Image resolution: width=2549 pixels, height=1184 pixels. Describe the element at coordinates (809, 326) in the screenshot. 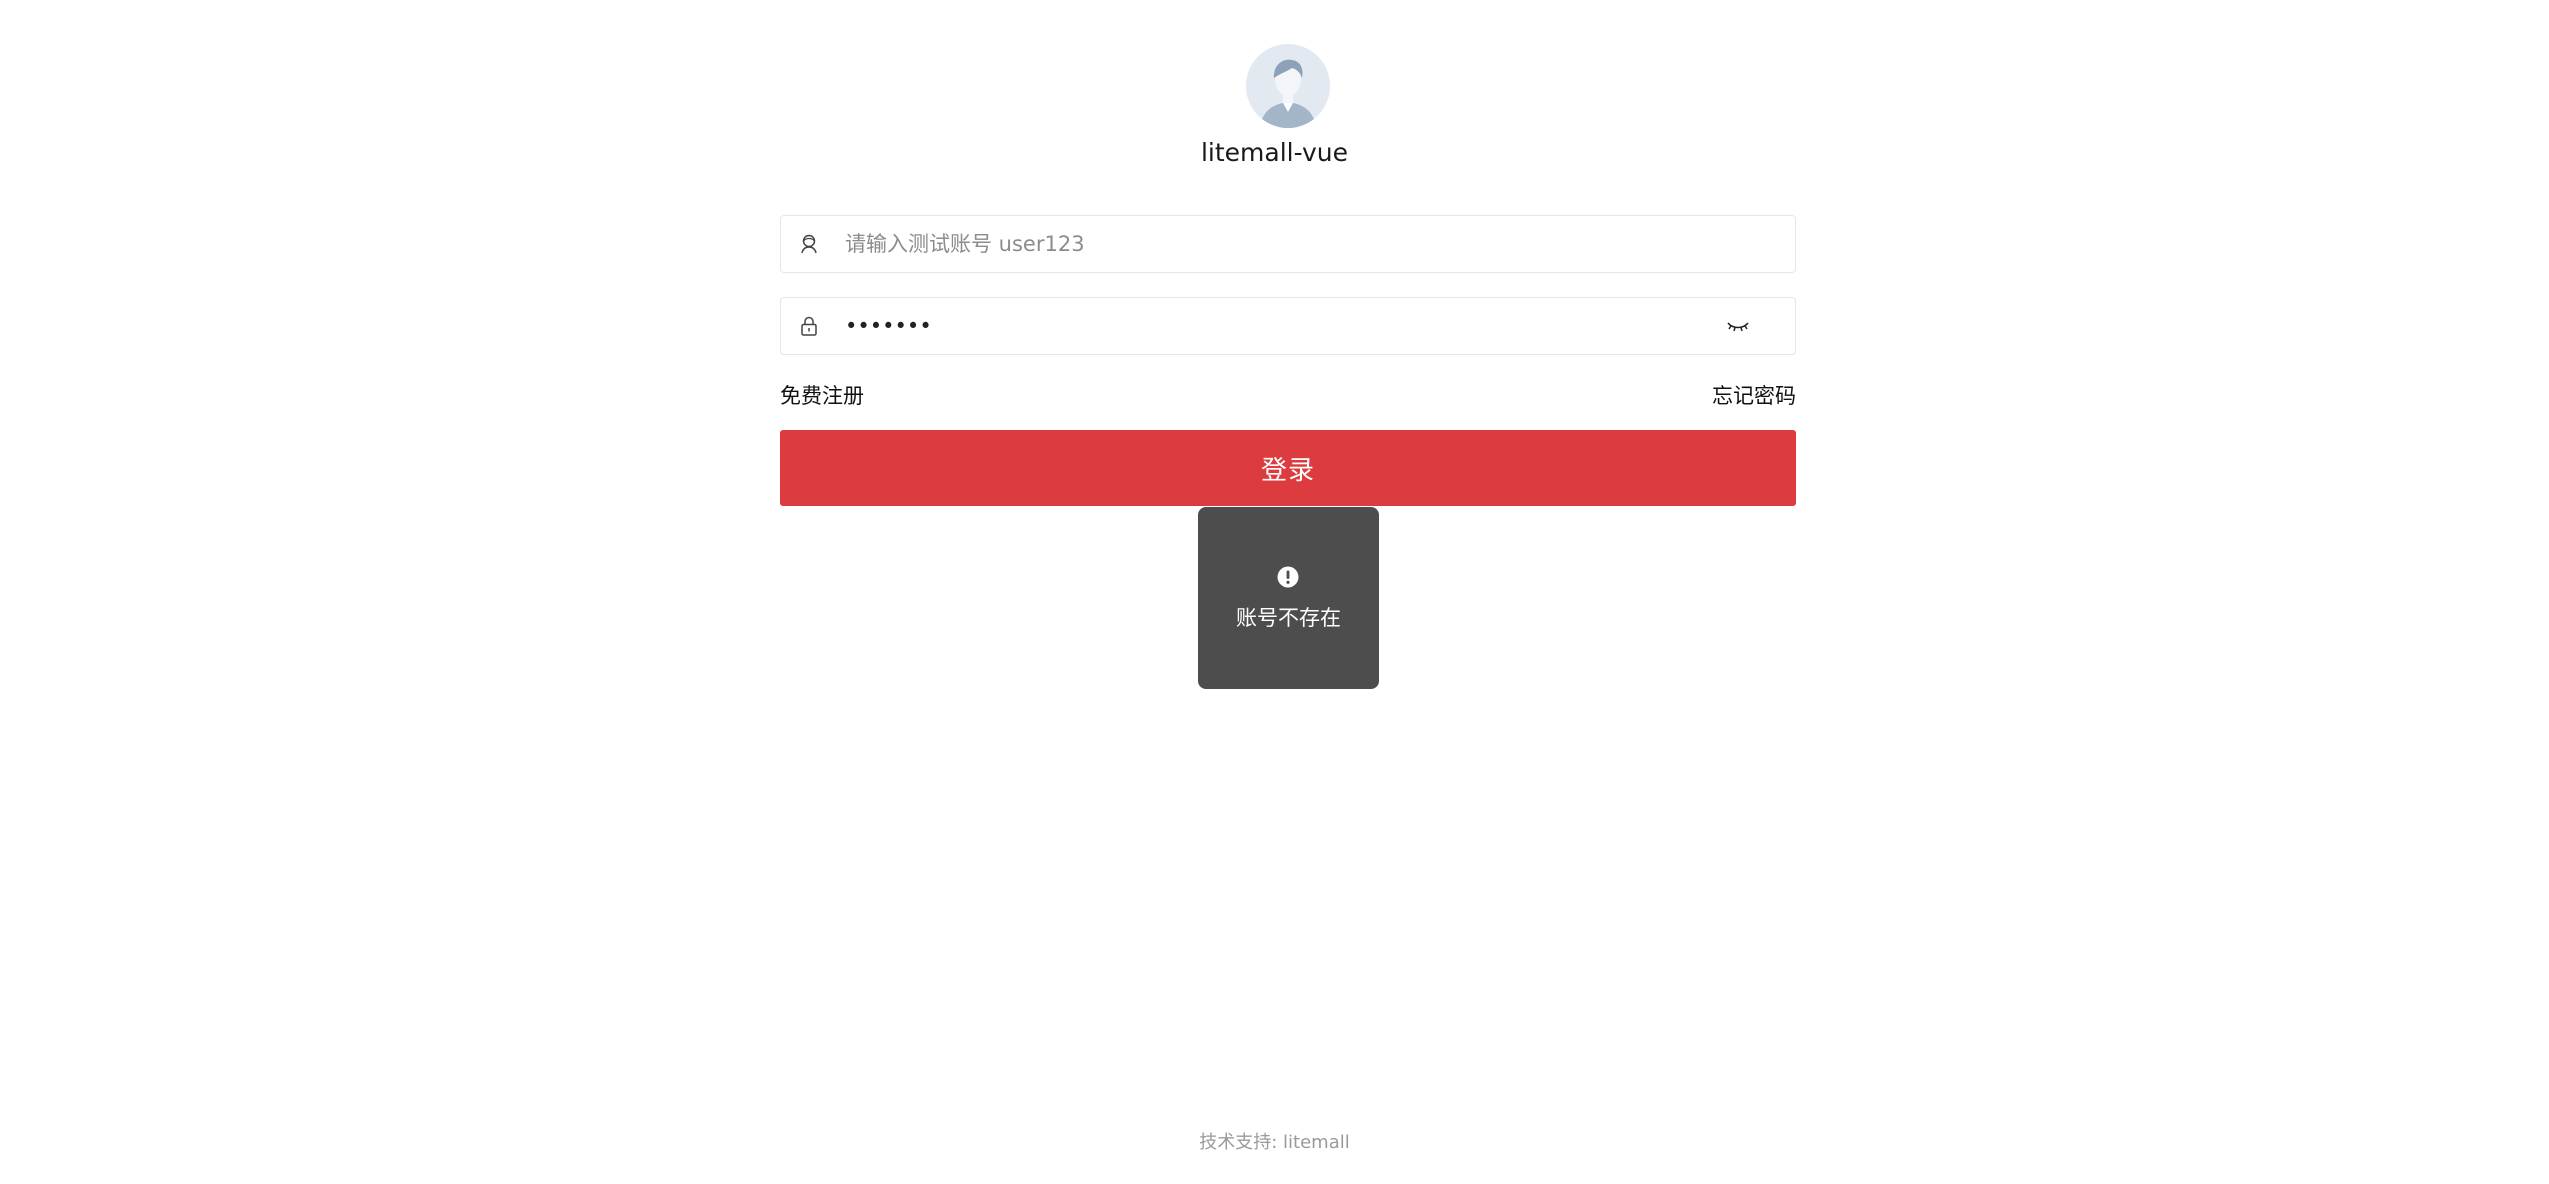

I see `lock-icon` at that location.